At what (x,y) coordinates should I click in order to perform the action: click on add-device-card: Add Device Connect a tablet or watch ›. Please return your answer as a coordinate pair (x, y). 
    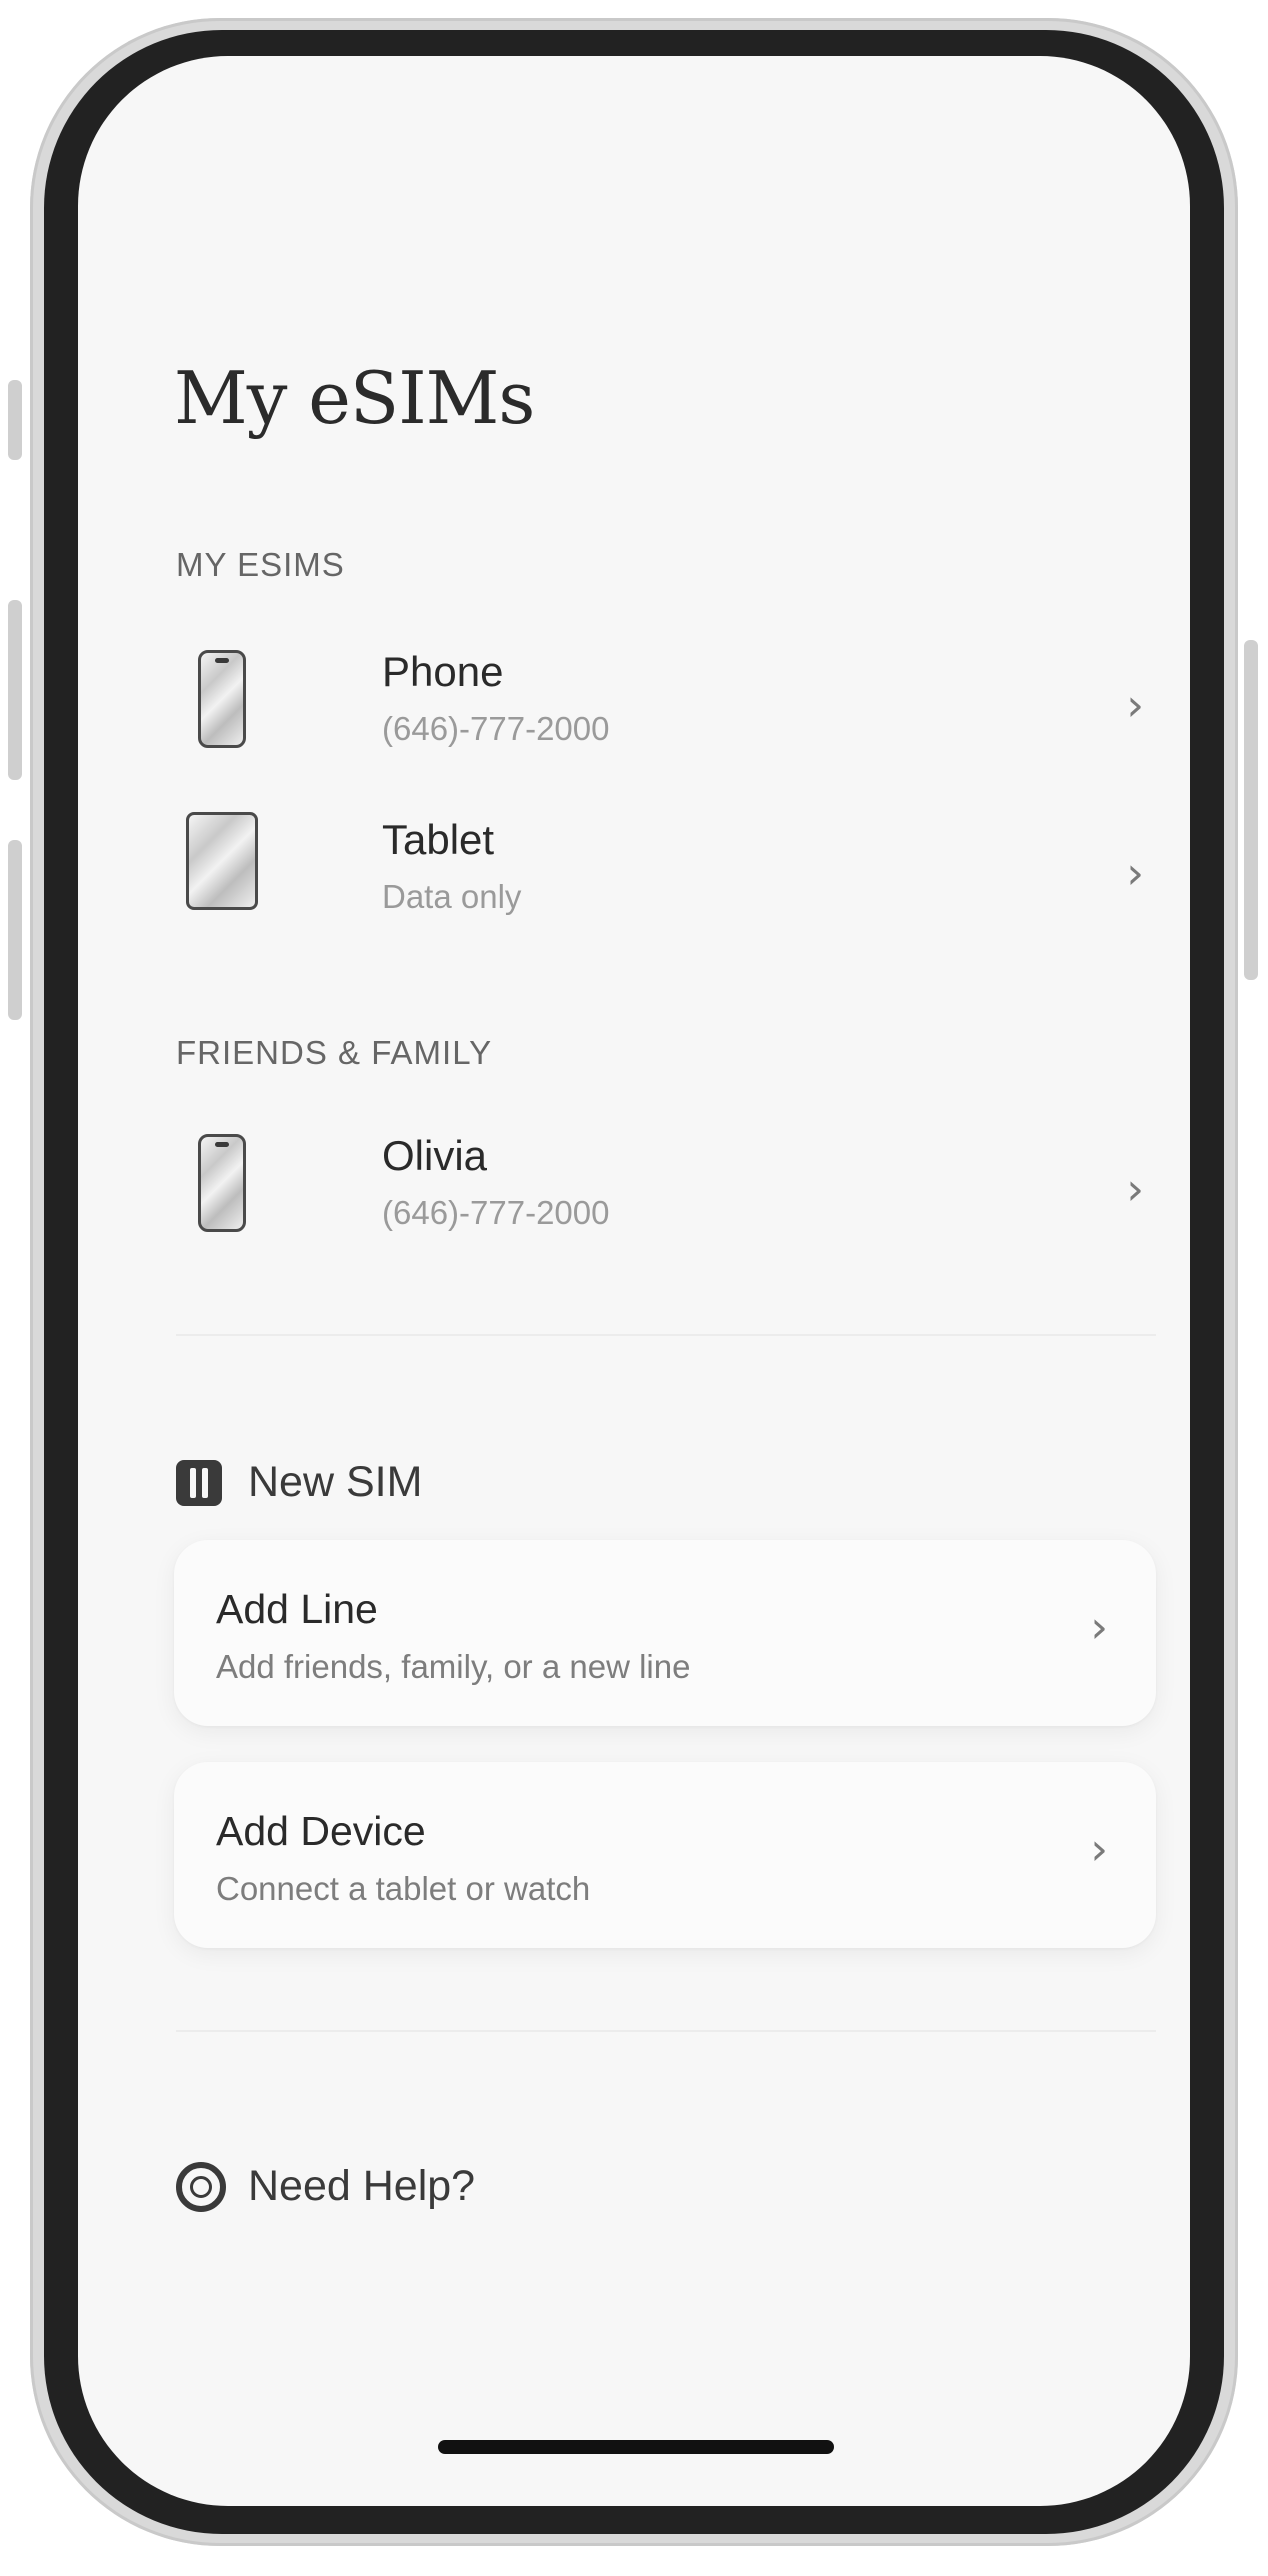
    Looking at the image, I should click on (665, 1855).